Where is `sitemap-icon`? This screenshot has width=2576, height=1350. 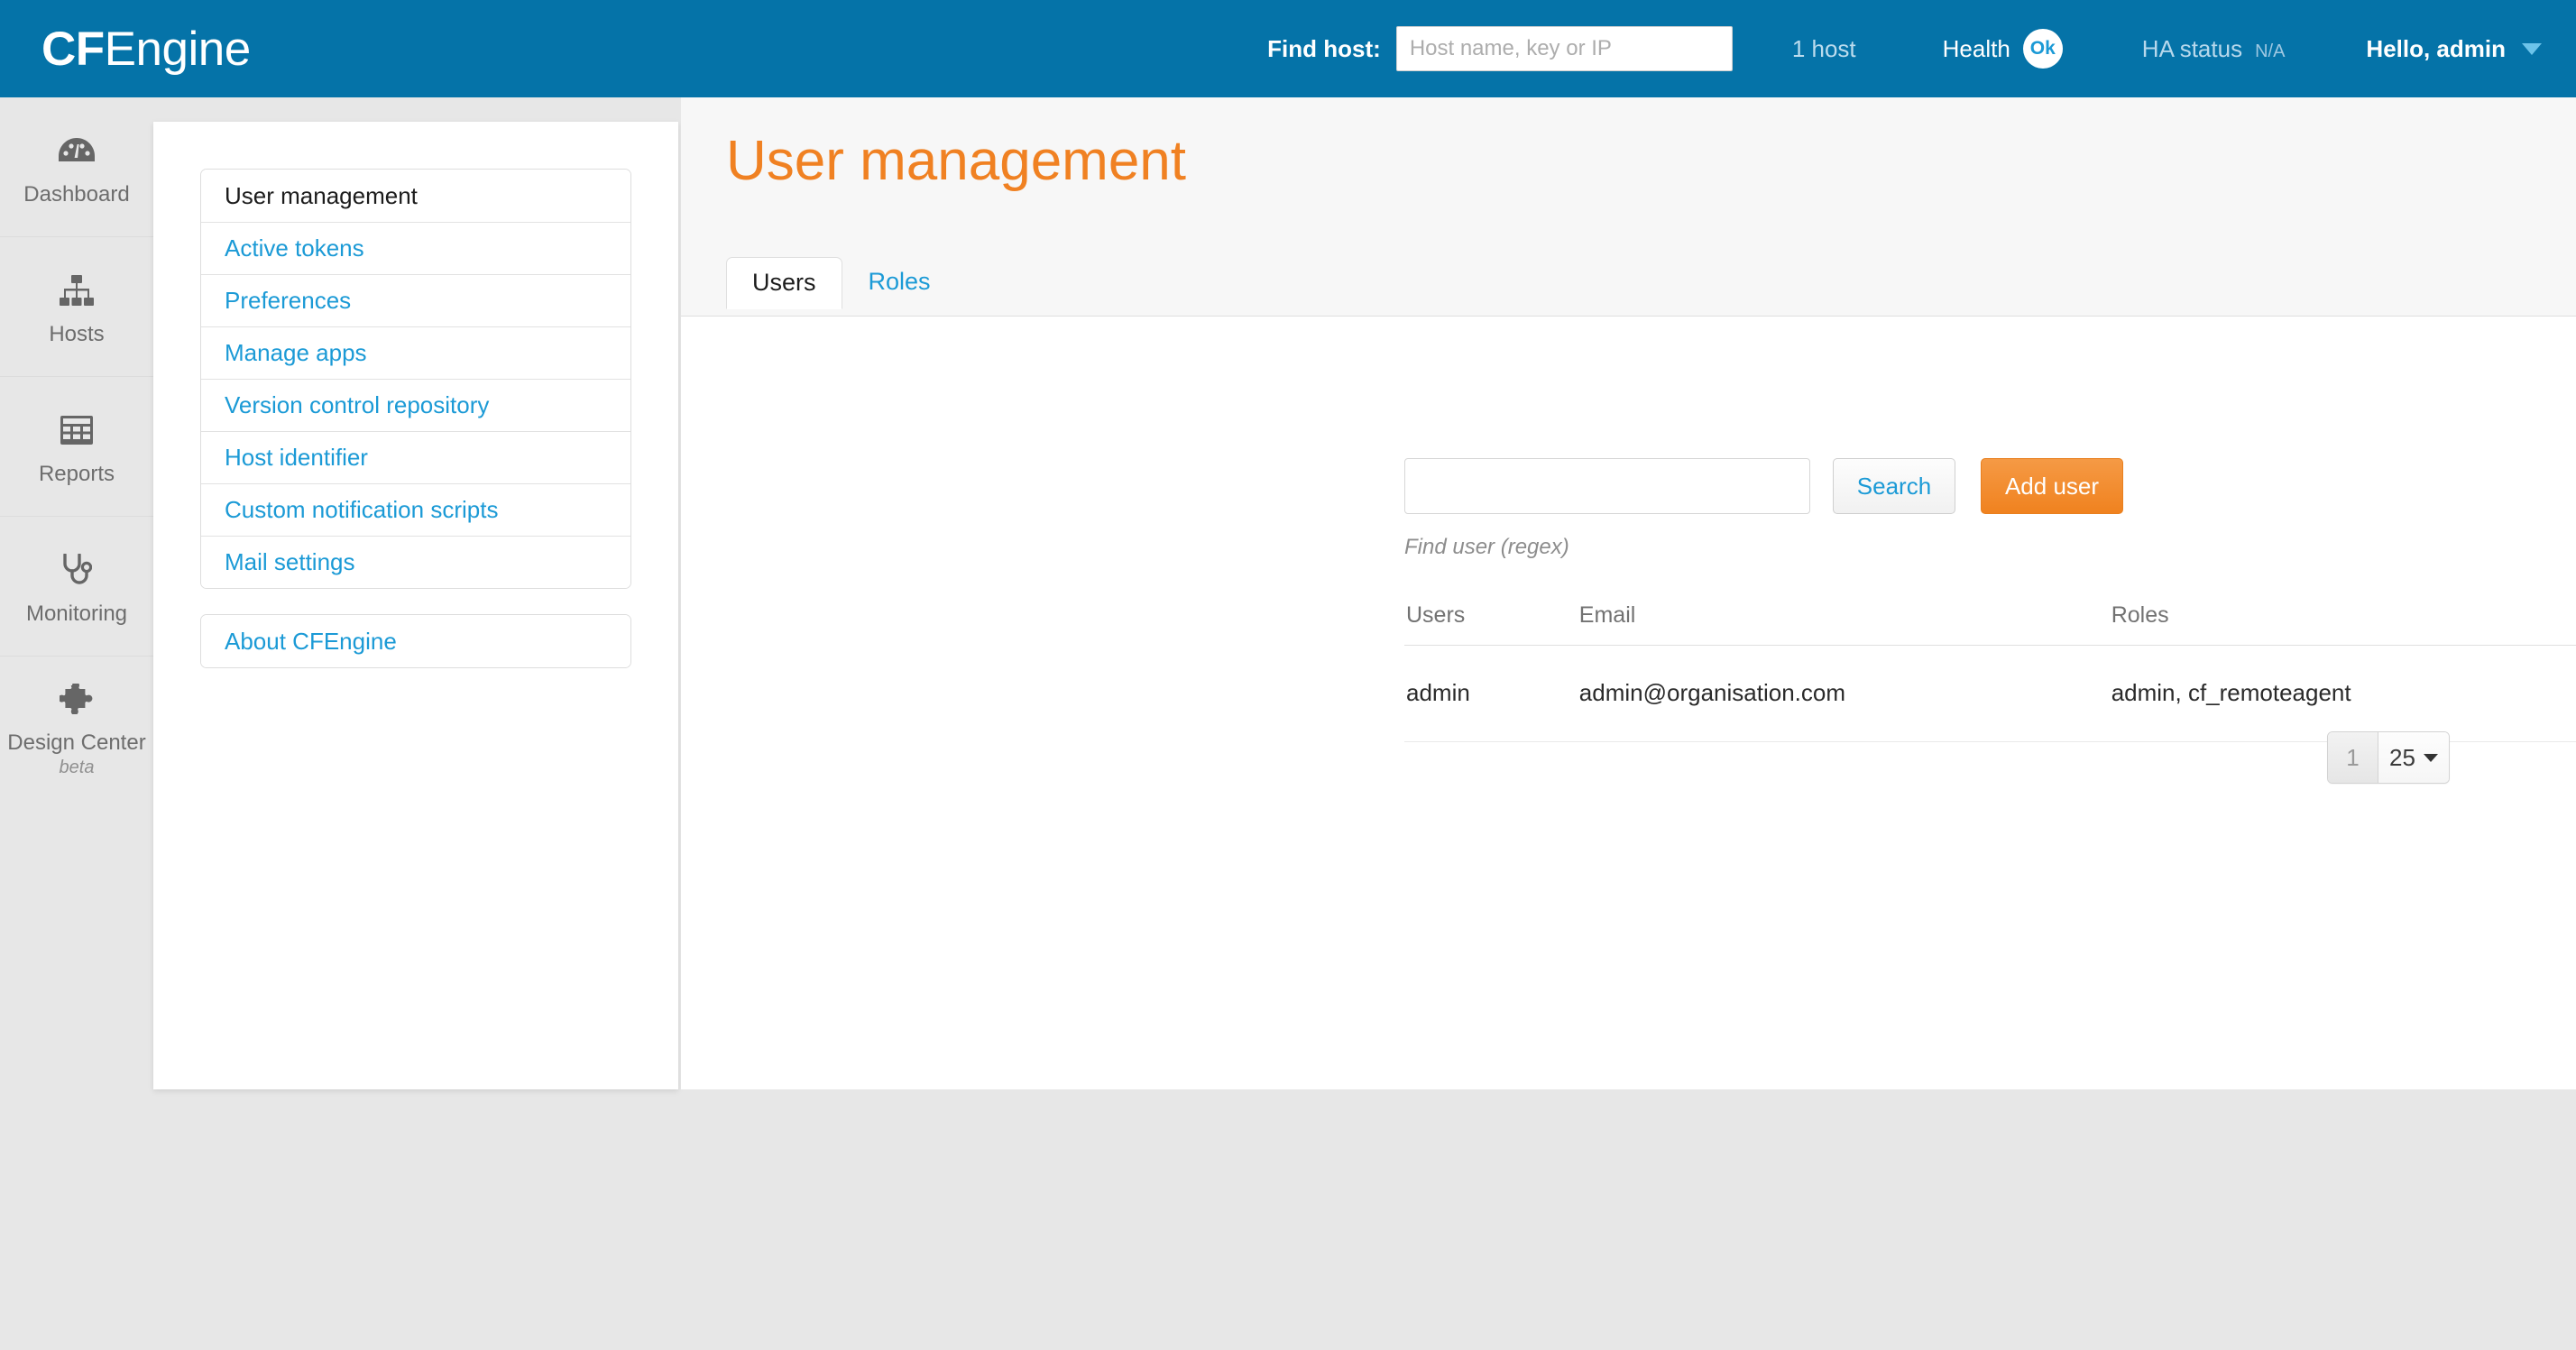 sitemap-icon is located at coordinates (77, 290).